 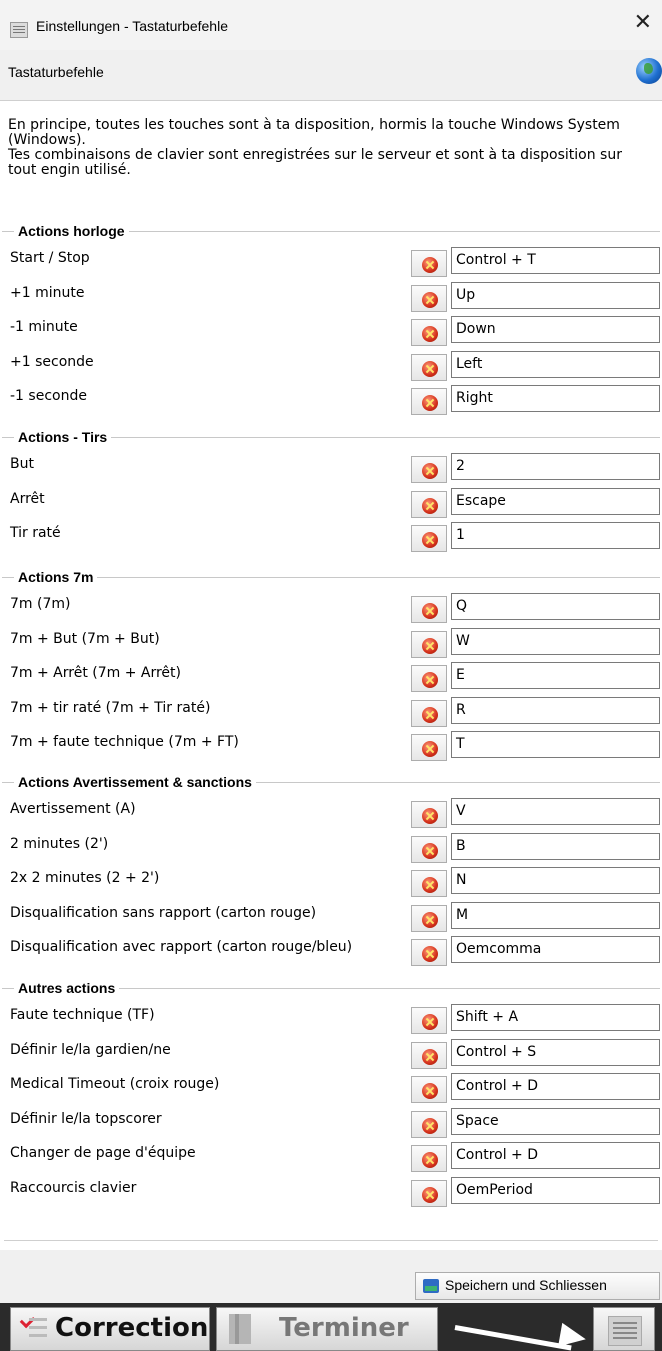 I want to click on header-title: Tastaturbefehle, so click(x=56, y=72).